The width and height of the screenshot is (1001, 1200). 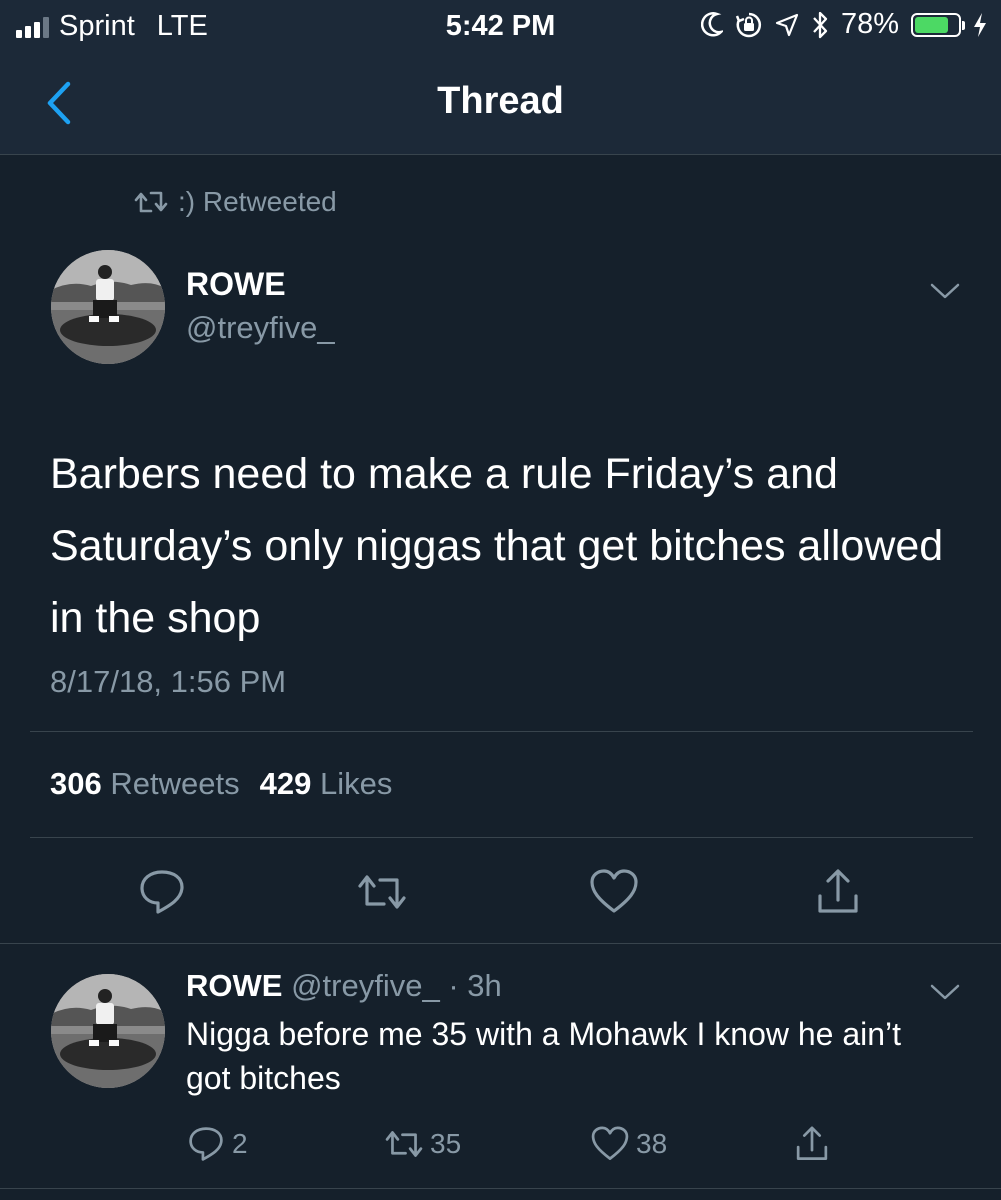 What do you see at coordinates (257, 201) in the screenshot?
I see `retweet-context-label: :) Retweeted` at bounding box center [257, 201].